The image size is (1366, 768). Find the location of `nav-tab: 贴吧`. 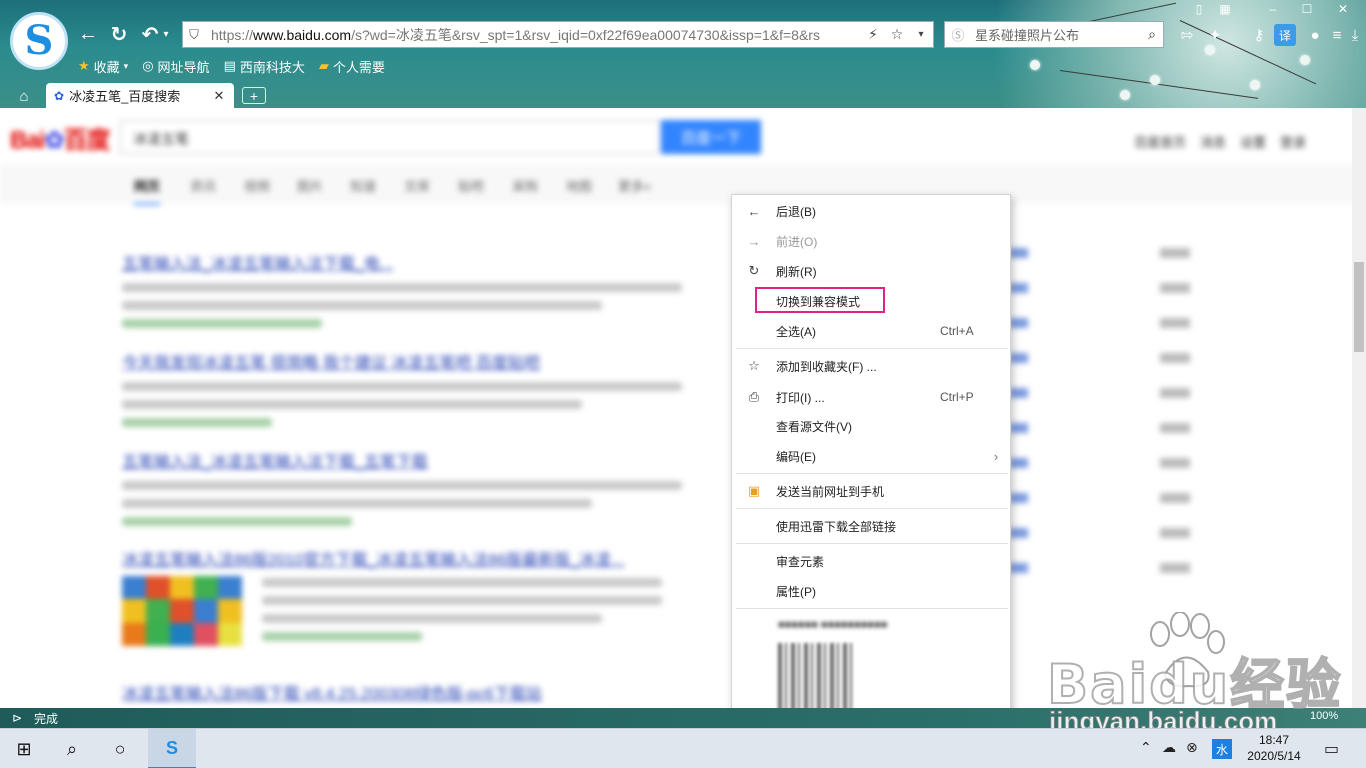

nav-tab: 贴吧 is located at coordinates (471, 185).